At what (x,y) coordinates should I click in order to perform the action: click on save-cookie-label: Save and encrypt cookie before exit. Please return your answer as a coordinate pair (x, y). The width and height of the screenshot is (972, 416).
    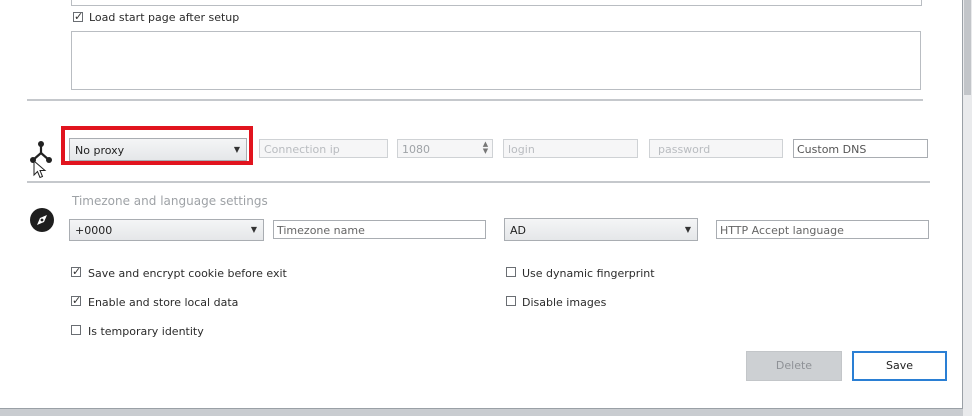
    Looking at the image, I should click on (187, 273).